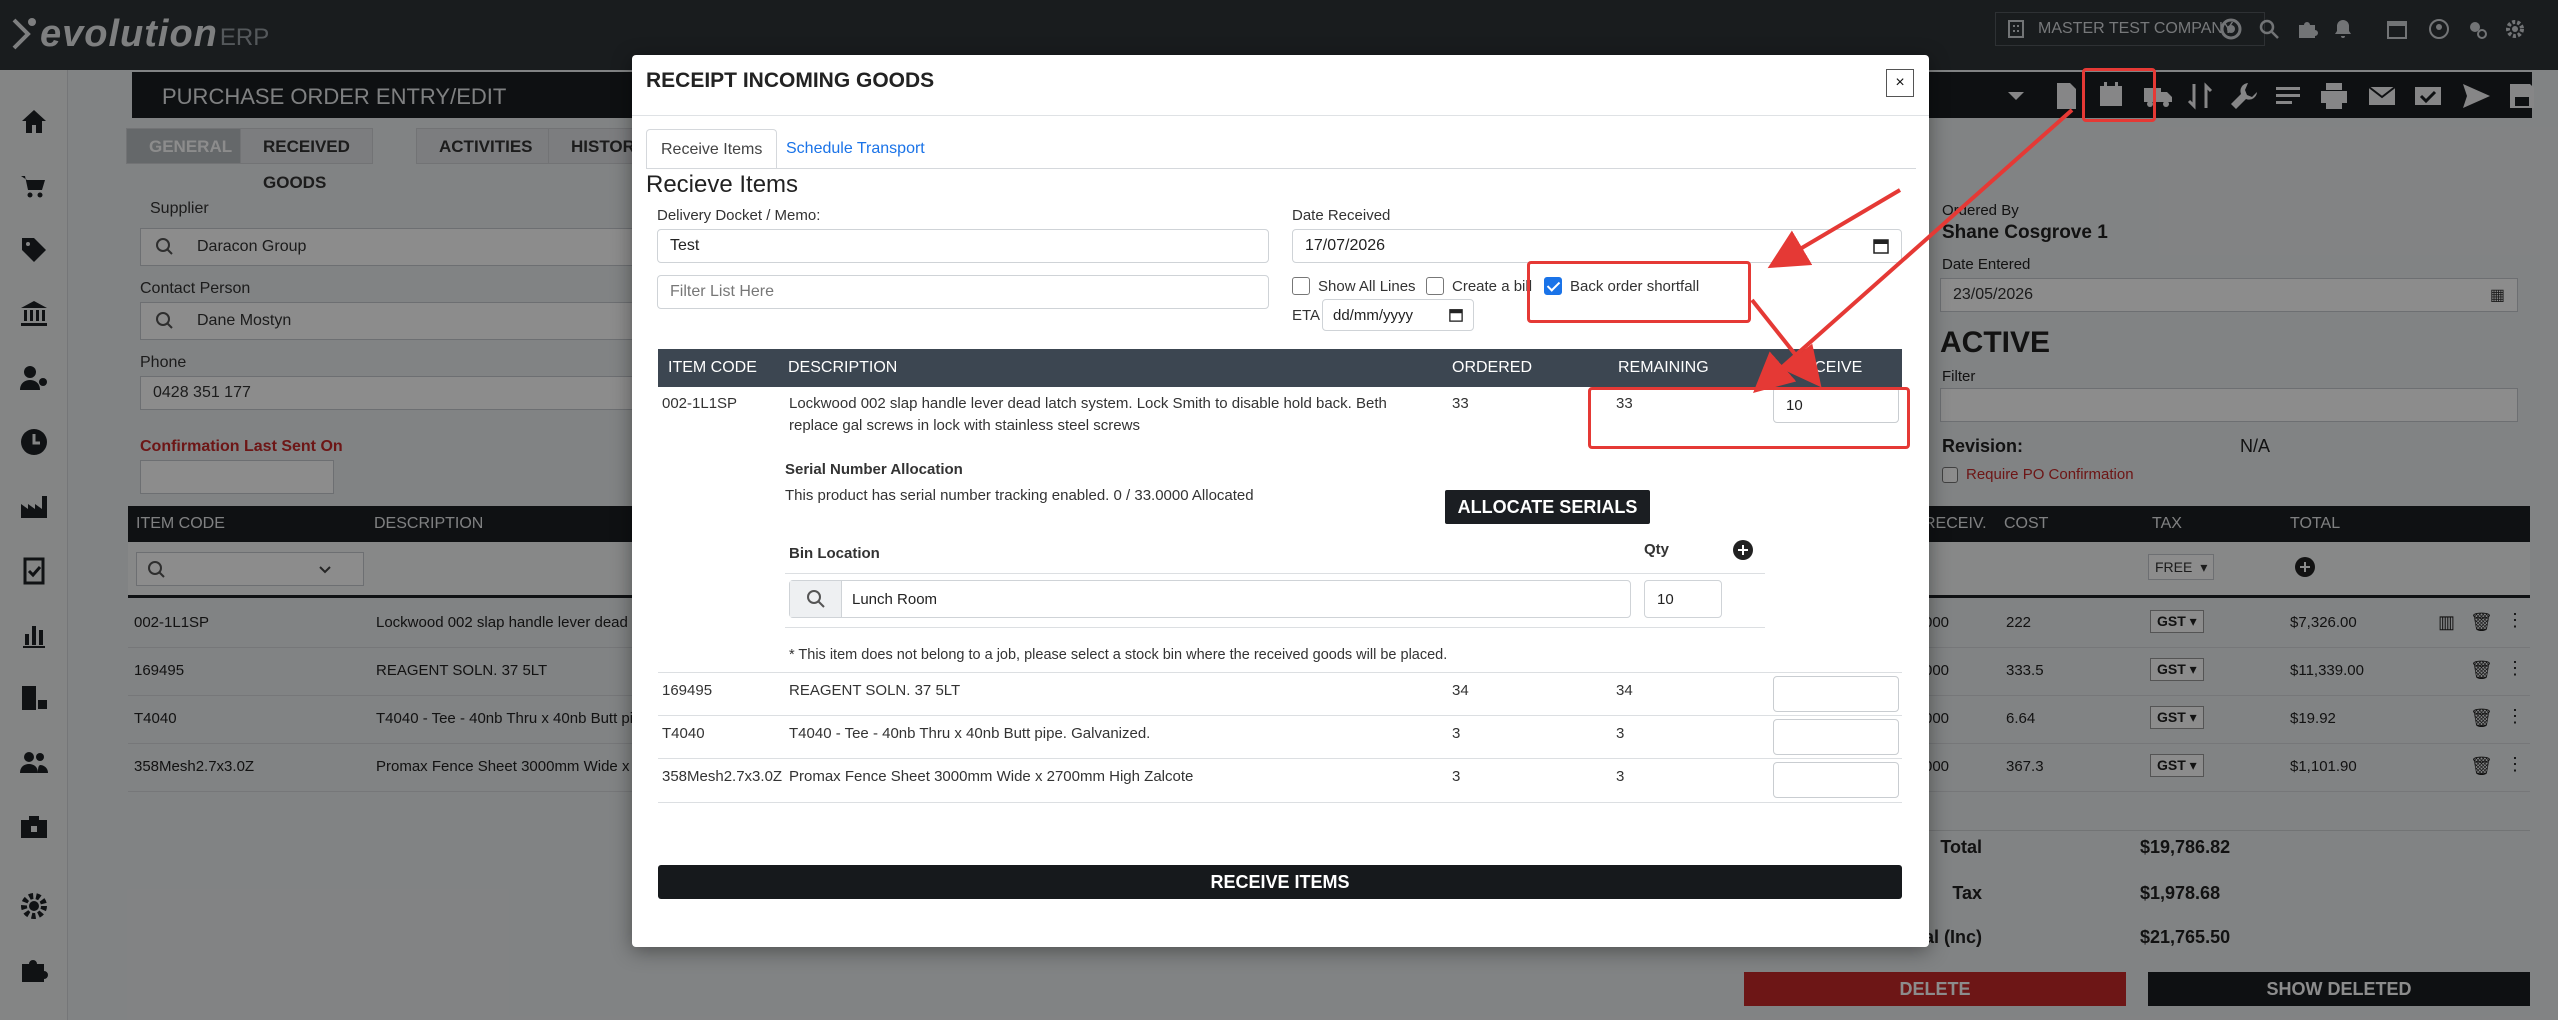 The image size is (2558, 1020). What do you see at coordinates (2119, 95) in the screenshot?
I see `highlight-truck-button` at bounding box center [2119, 95].